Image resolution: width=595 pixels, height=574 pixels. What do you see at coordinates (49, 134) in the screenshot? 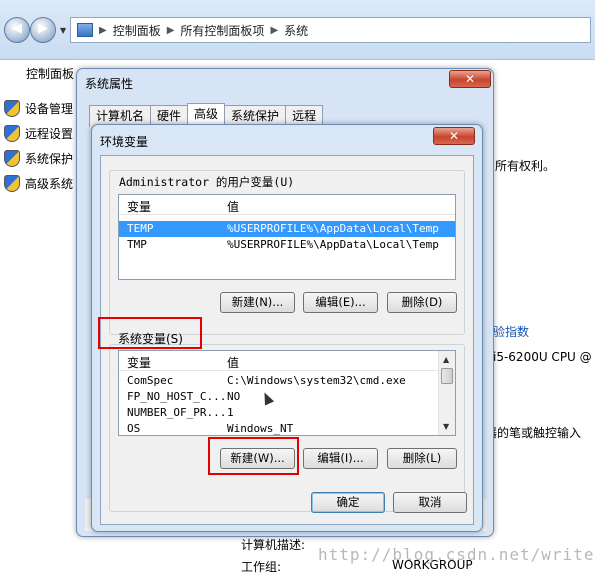
I see `sidebar-item-label: 远程设置` at bounding box center [49, 134].